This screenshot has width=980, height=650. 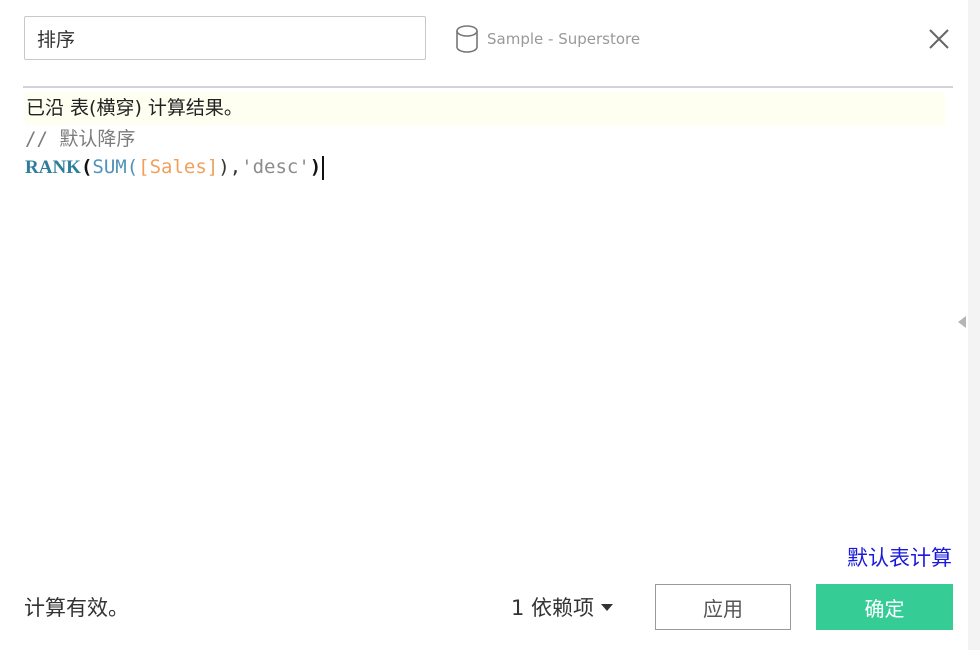 What do you see at coordinates (487, 167) in the screenshot?
I see `code-line-formula: RANK(SUM([Sales]),'desc')` at bounding box center [487, 167].